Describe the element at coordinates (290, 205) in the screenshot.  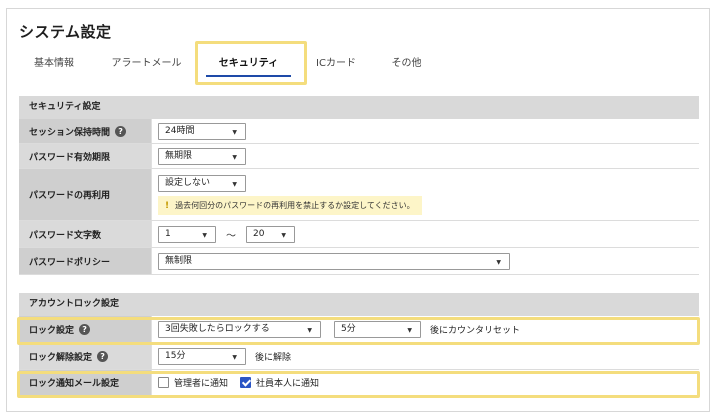
I see `password-reuse-notice: ! 過去何回分のパスワードの再利用を禁止するか設定してください。` at that location.